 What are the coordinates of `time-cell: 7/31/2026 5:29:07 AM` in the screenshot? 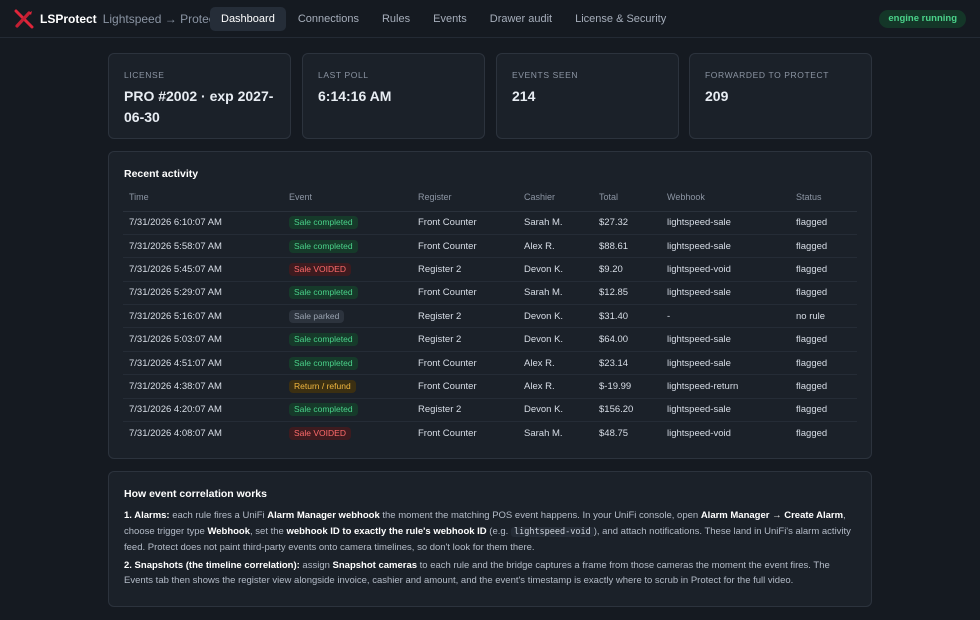 It's located at (203, 293).